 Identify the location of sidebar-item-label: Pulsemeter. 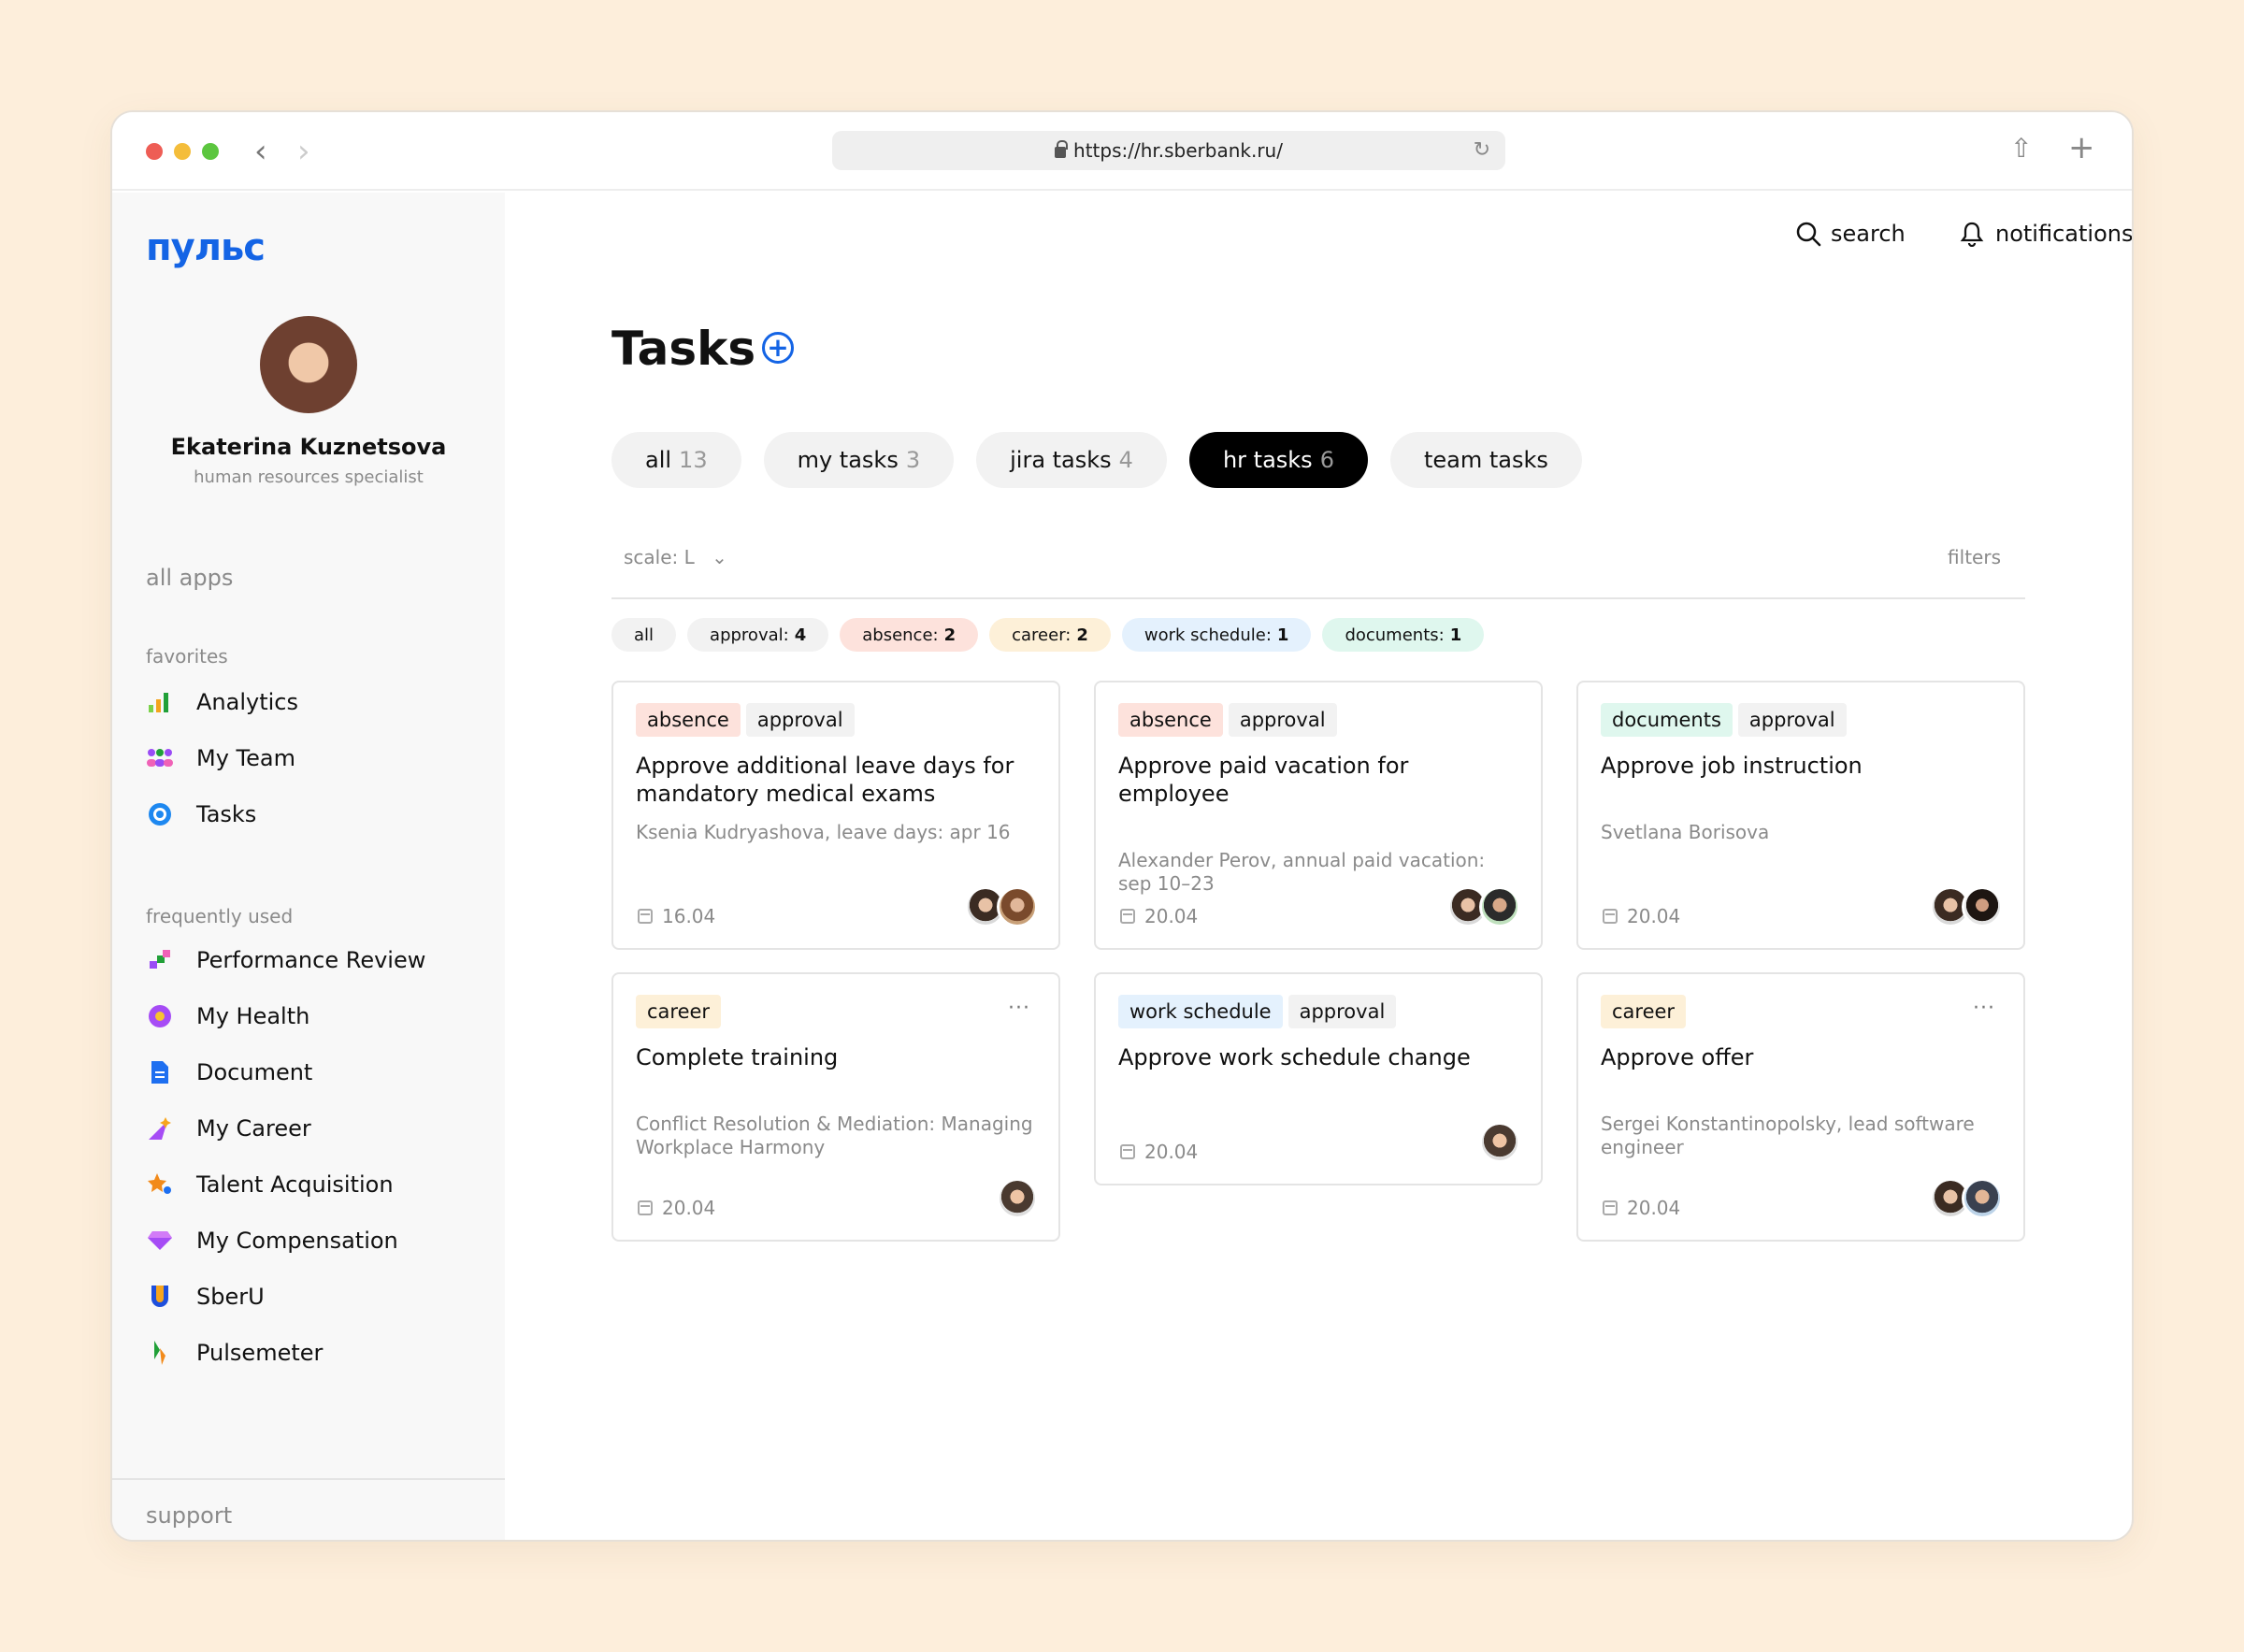
(260, 1353).